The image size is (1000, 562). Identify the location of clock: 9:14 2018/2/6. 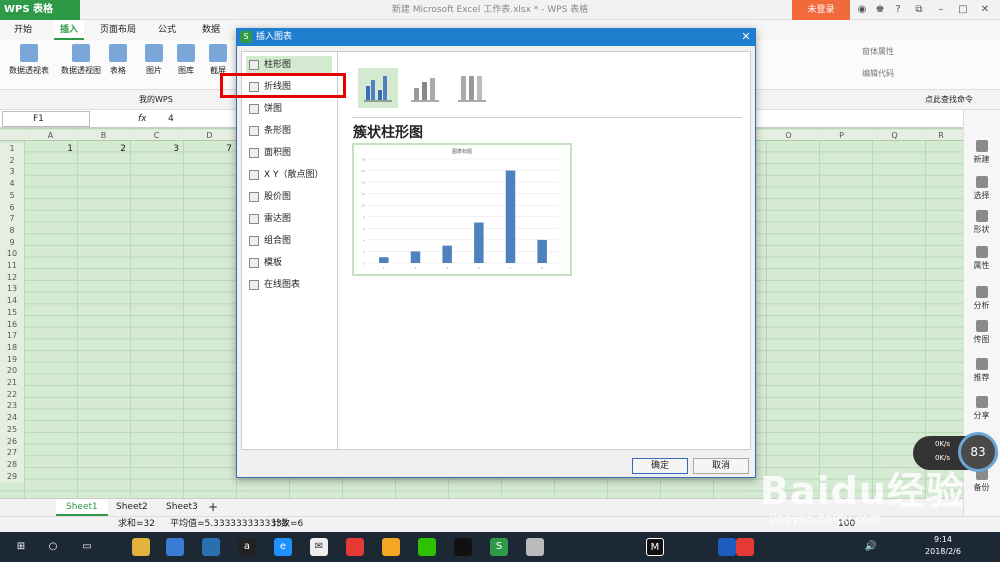
(943, 546).